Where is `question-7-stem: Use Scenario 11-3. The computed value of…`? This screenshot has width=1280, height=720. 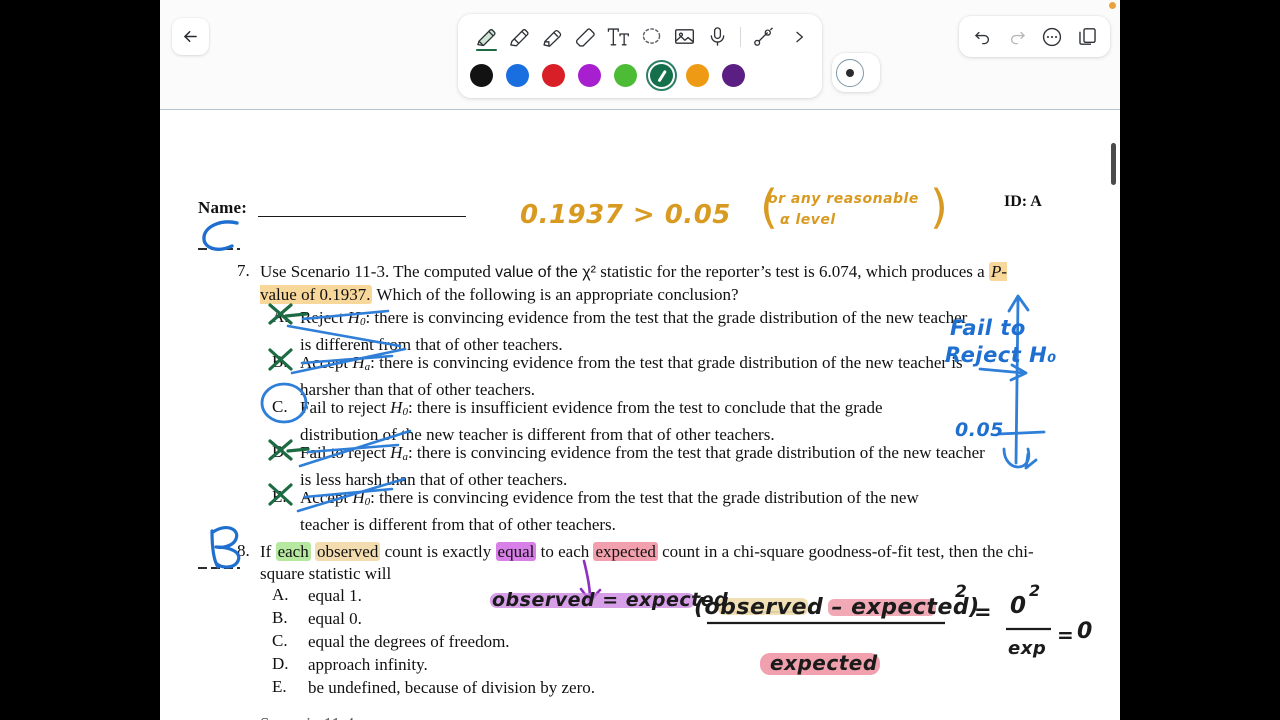 question-7-stem: Use Scenario 11-3. The computed value of… is located at coordinates (645, 283).